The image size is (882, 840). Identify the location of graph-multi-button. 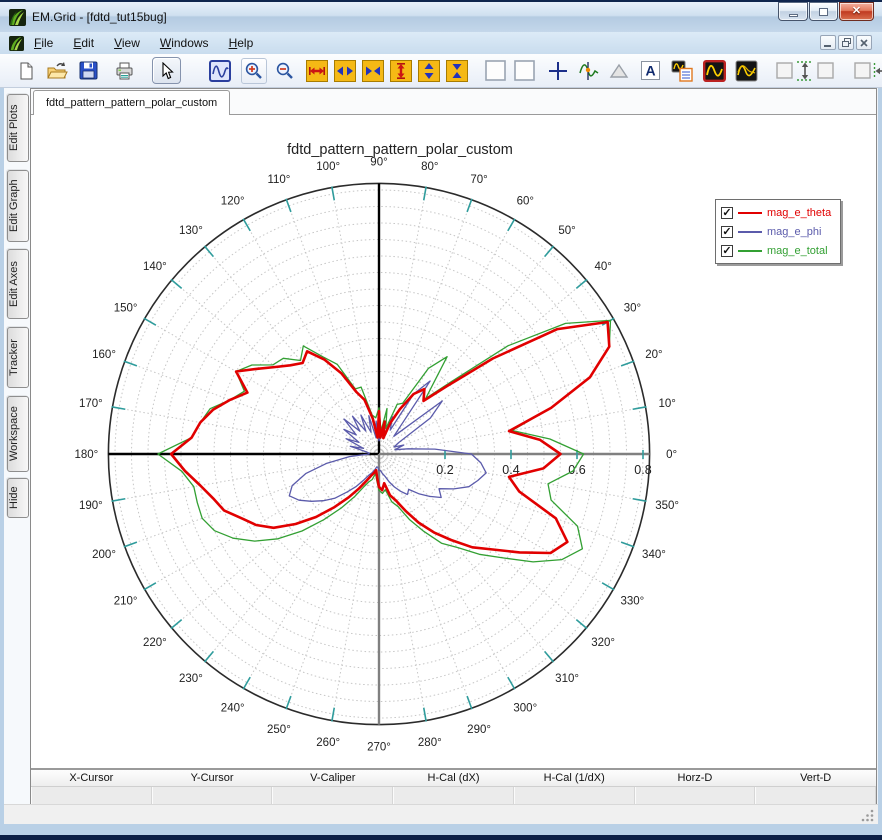
(746, 71).